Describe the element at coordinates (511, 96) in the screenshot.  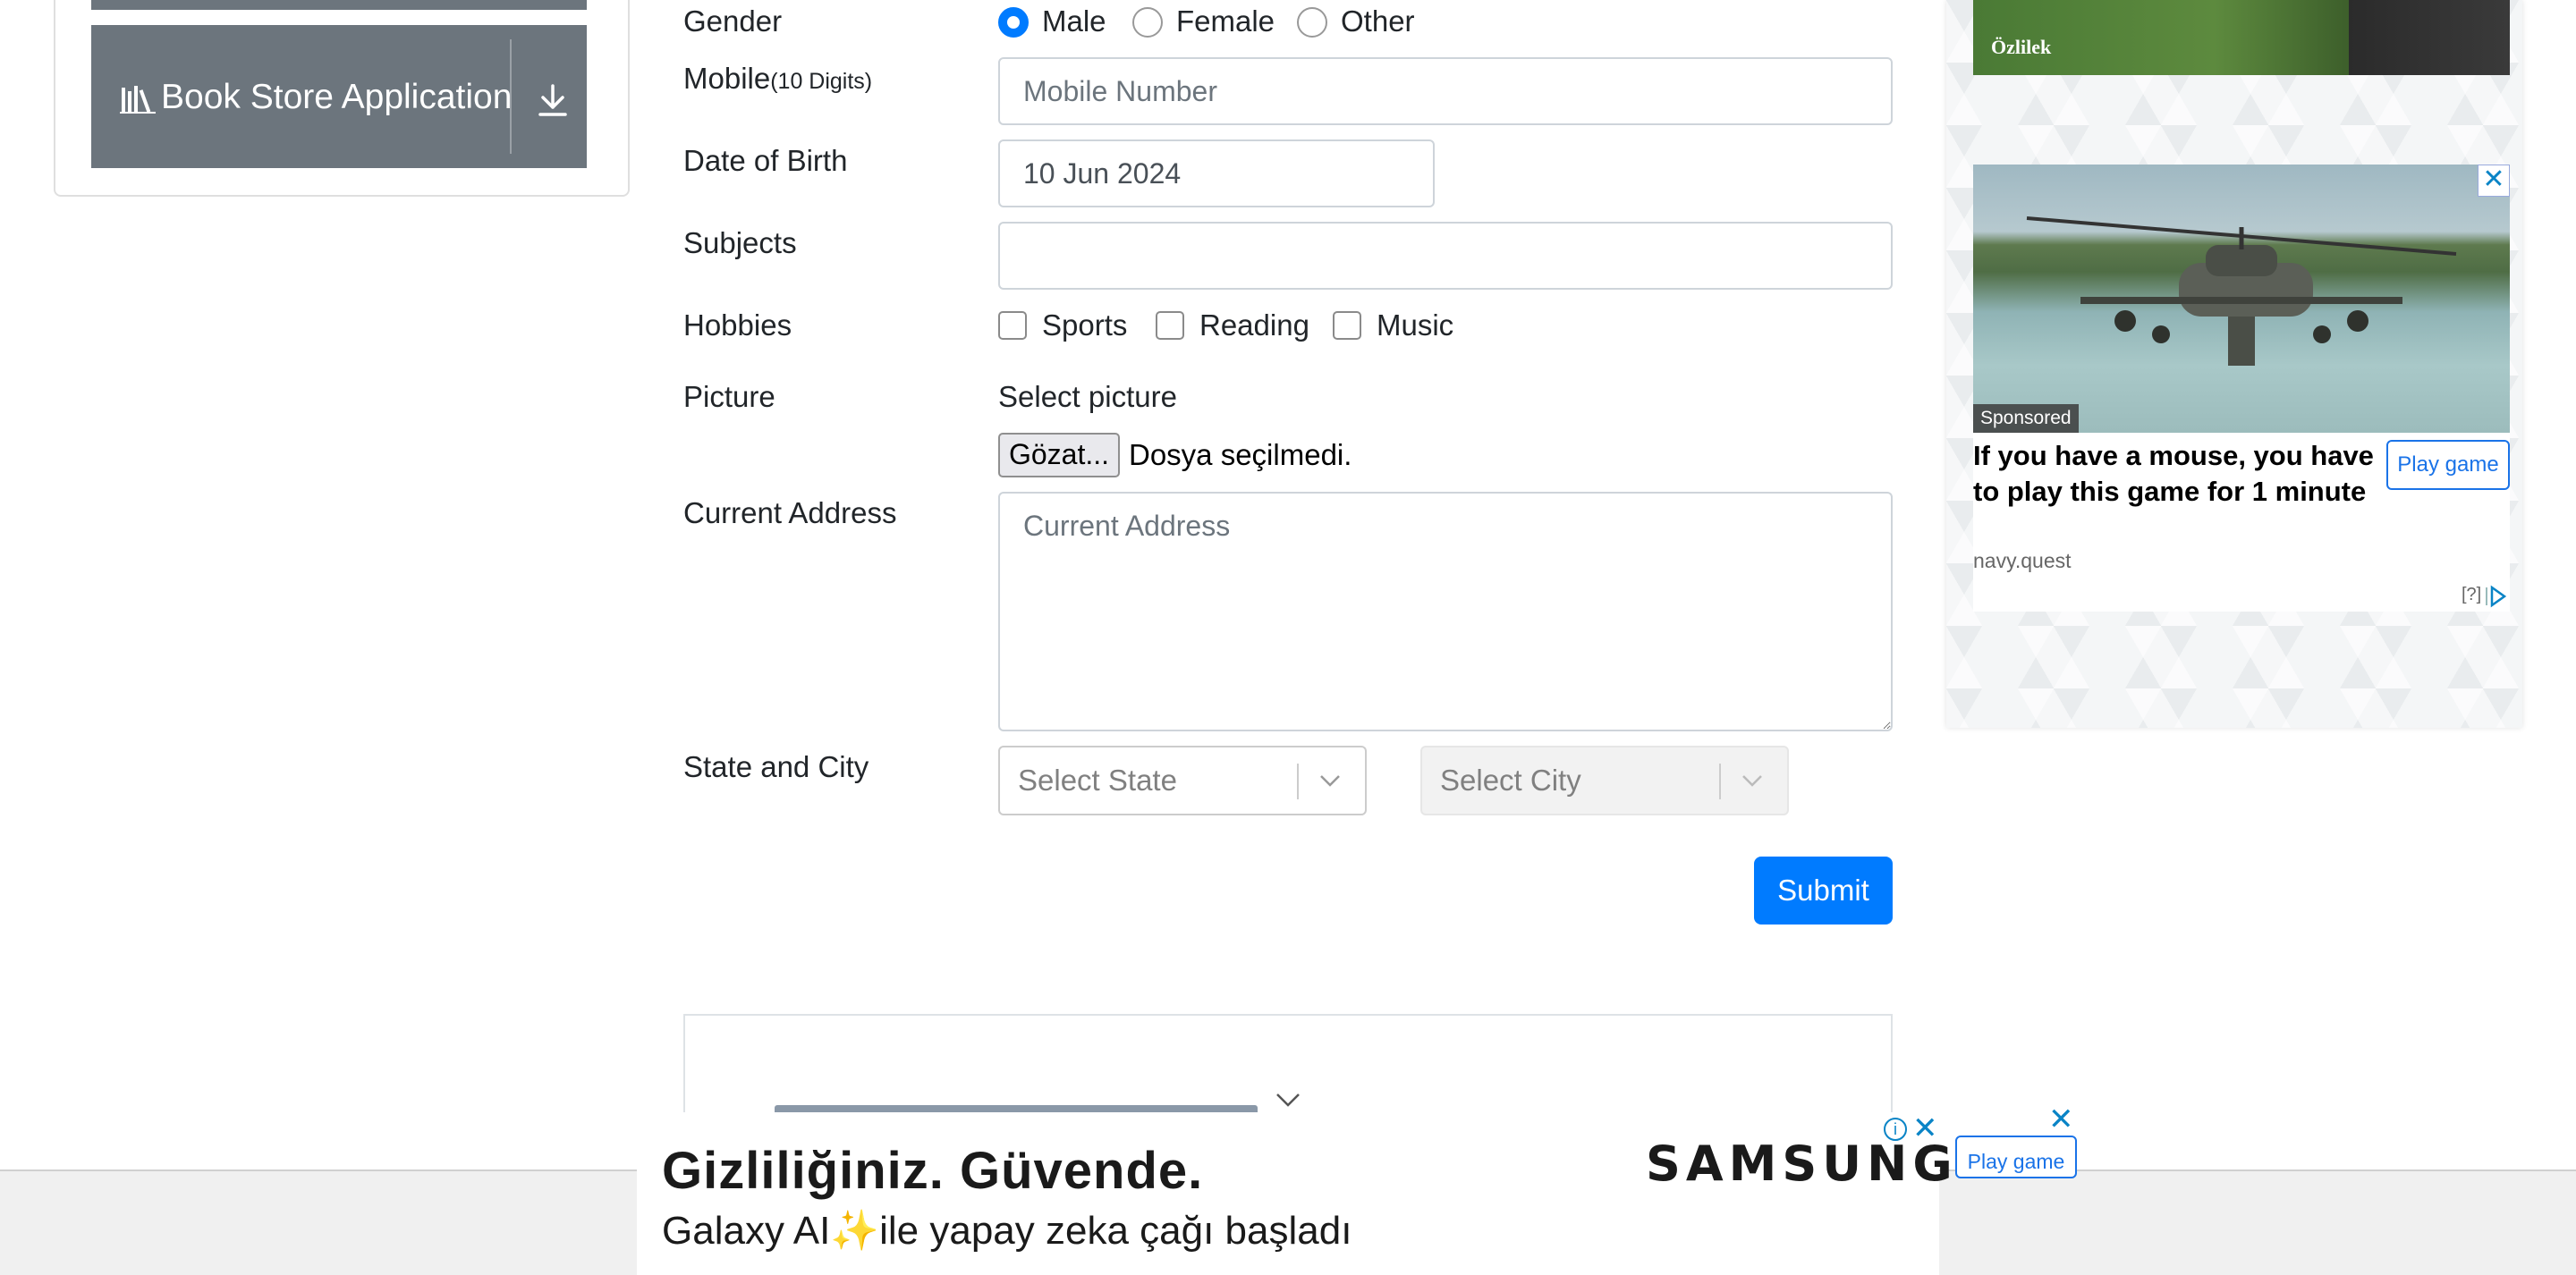
I see `sidebar-group-divider` at that location.